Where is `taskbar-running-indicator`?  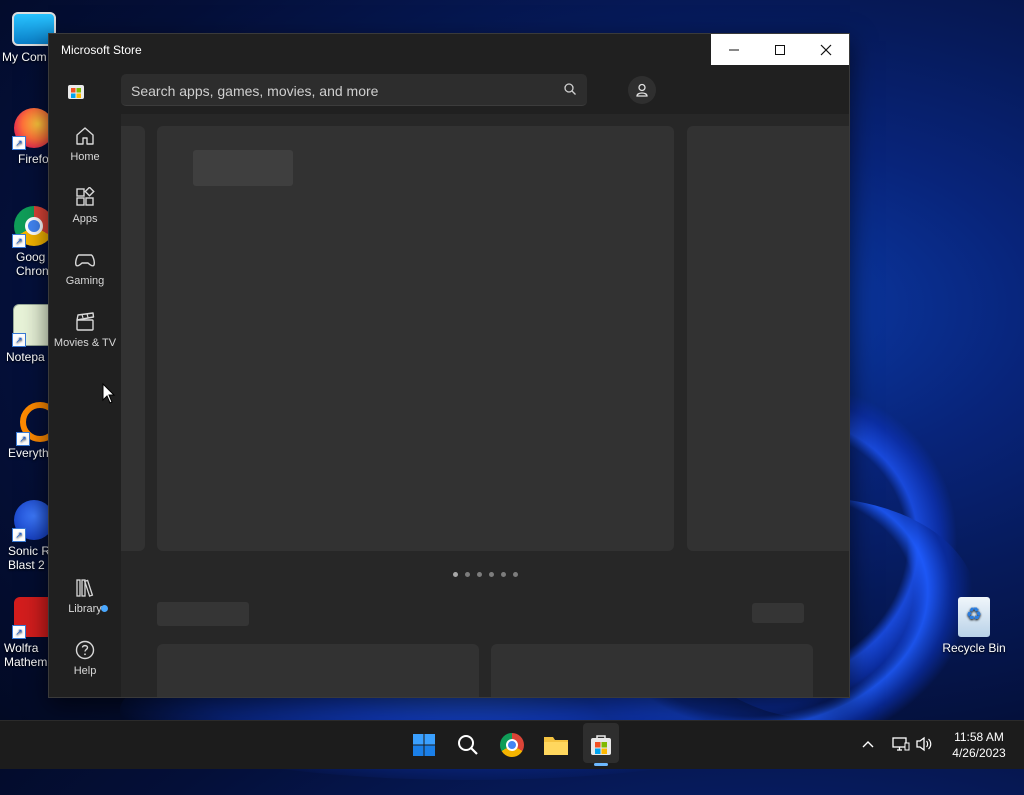
taskbar-running-indicator is located at coordinates (601, 764).